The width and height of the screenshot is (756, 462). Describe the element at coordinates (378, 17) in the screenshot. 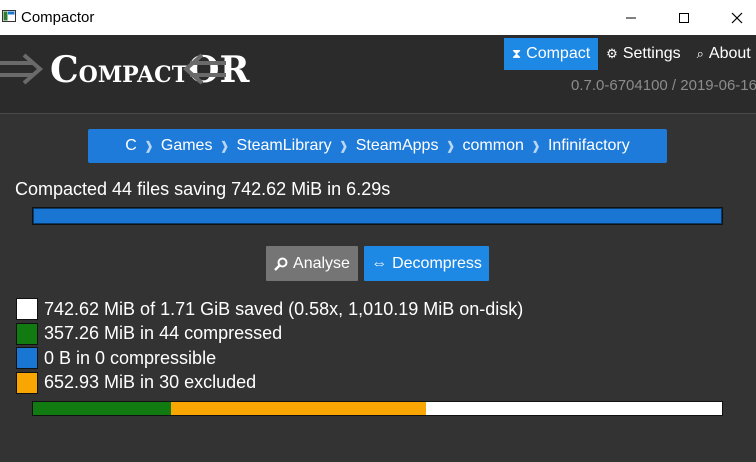

I see `title-bar: Compactor` at that location.